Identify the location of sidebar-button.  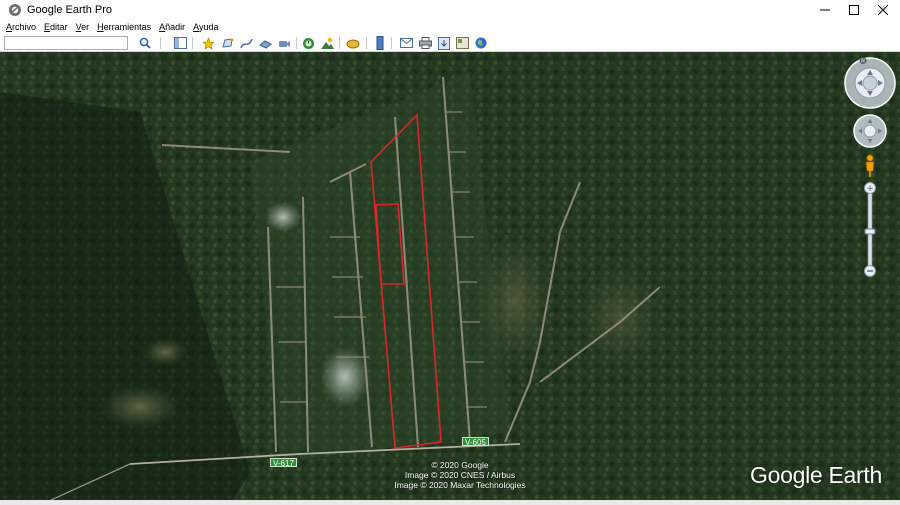
(180, 43).